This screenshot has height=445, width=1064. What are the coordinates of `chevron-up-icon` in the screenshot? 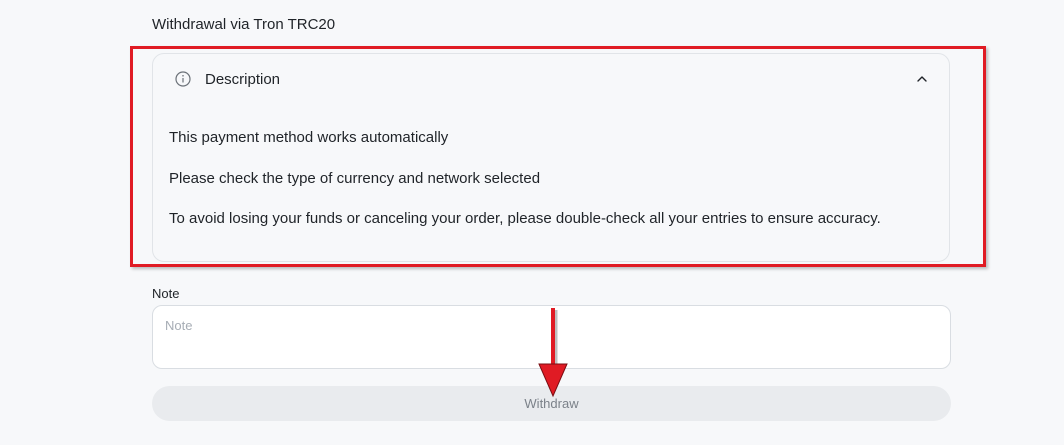 It's located at (922, 79).